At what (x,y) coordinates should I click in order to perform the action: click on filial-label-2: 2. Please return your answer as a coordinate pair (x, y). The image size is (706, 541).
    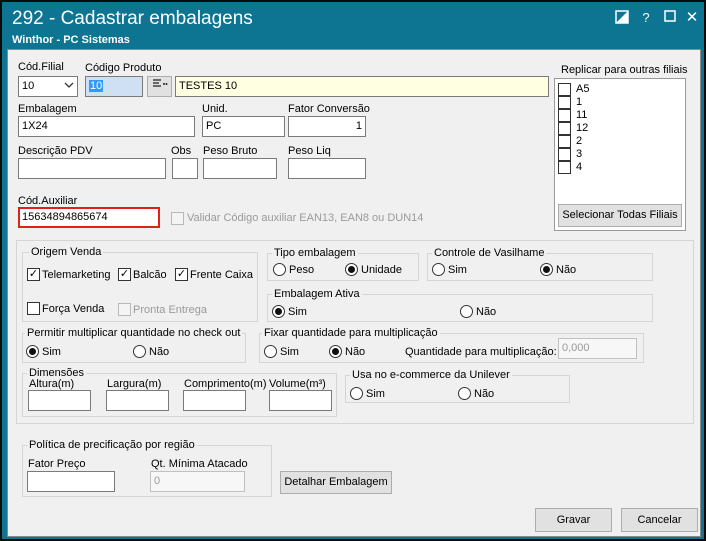
    Looking at the image, I should click on (579, 141).